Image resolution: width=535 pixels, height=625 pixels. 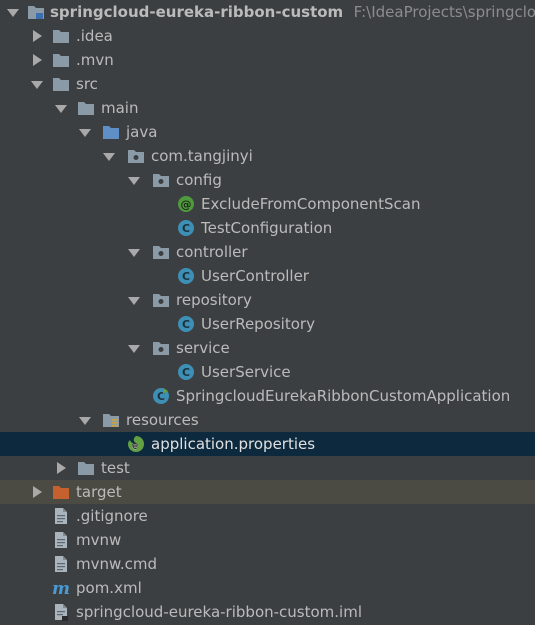 I want to click on tree-row-exclude-annotation: @ ExcludeFromComponentScan, so click(x=267, y=204).